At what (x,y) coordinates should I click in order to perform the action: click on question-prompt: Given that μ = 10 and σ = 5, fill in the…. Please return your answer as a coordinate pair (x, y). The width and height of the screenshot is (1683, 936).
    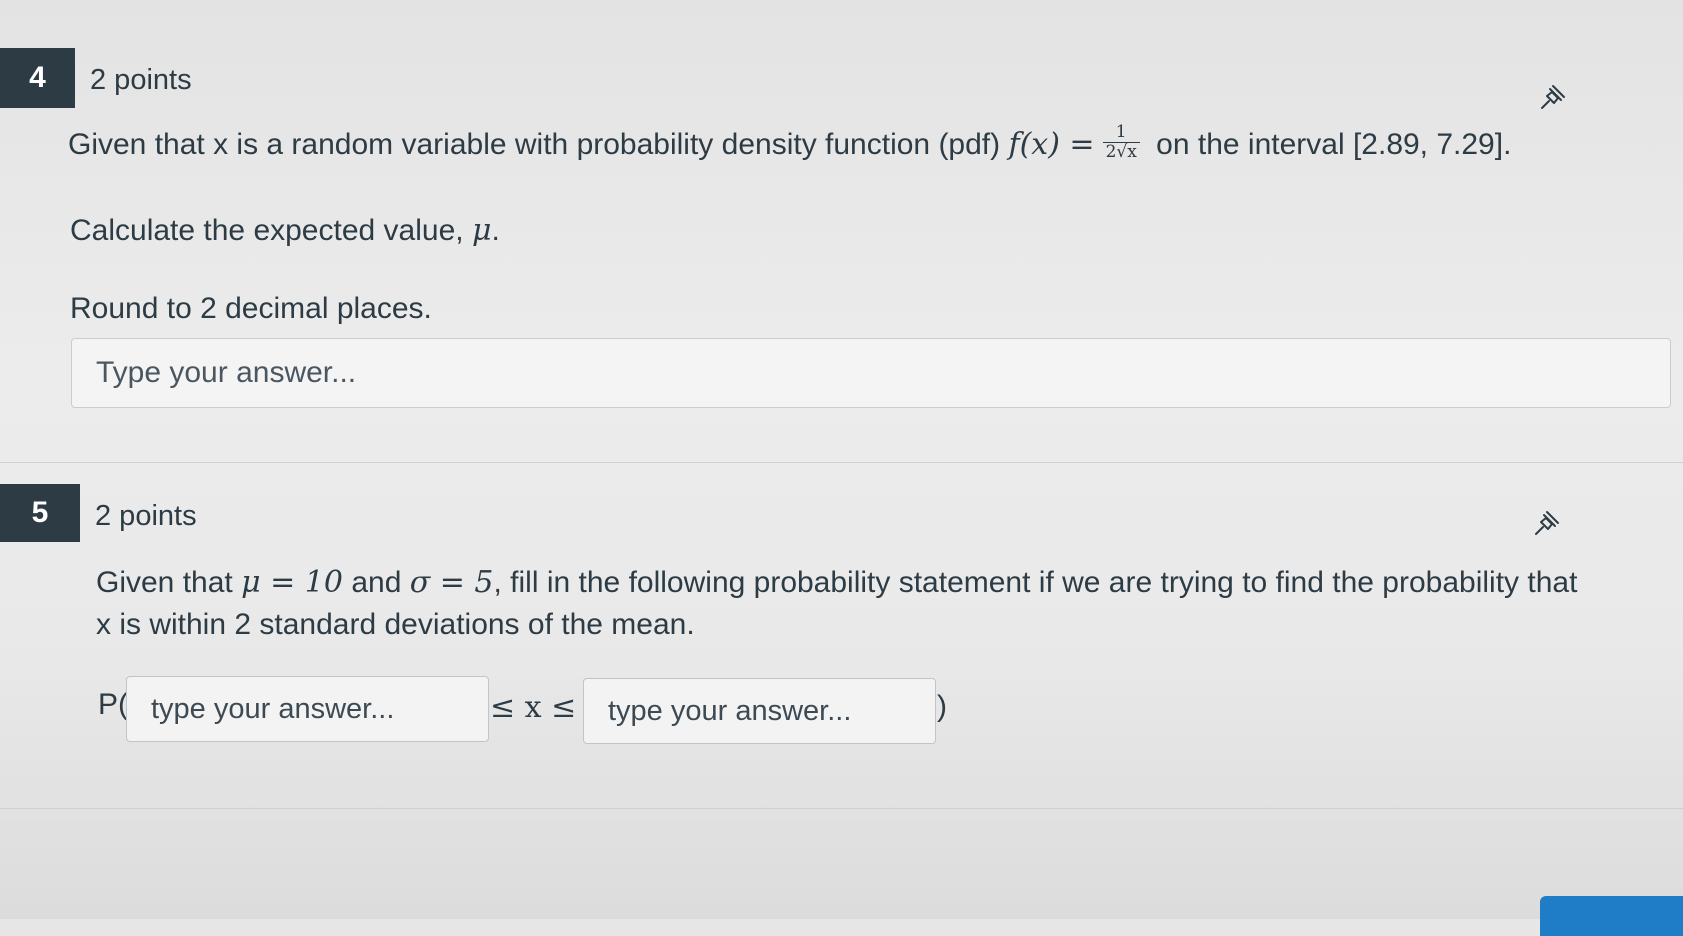
    Looking at the image, I should click on (836, 583).